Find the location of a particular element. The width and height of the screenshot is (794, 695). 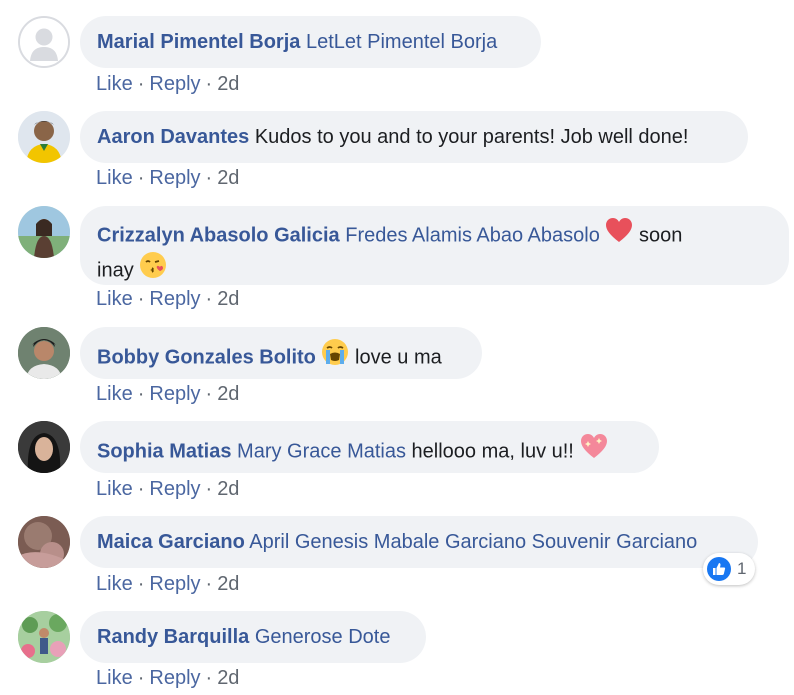

mention: Generose Dote is located at coordinates (323, 637).